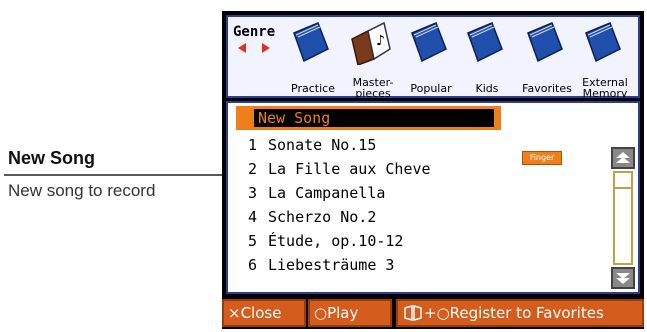 The width and height of the screenshot is (647, 332). I want to click on genre-caption: Favorites, so click(547, 88).